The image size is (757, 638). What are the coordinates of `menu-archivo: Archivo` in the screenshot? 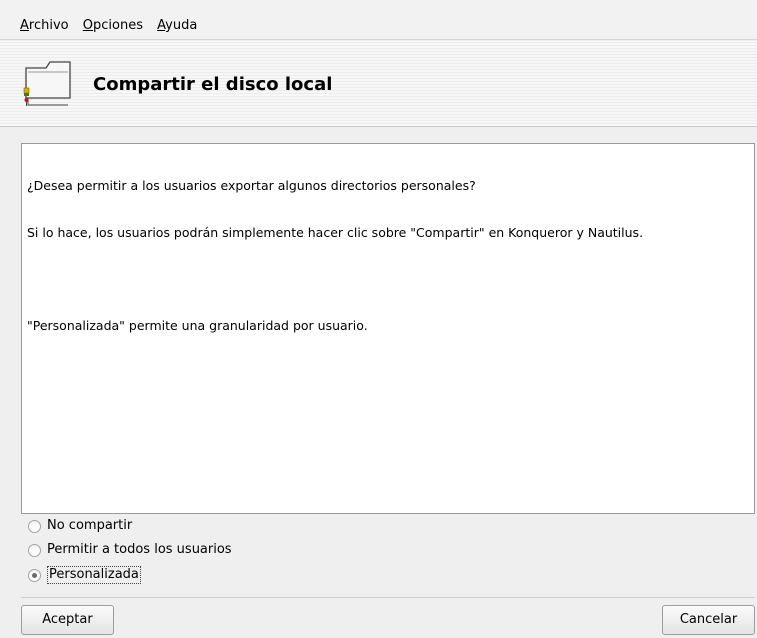 It's located at (44, 26).